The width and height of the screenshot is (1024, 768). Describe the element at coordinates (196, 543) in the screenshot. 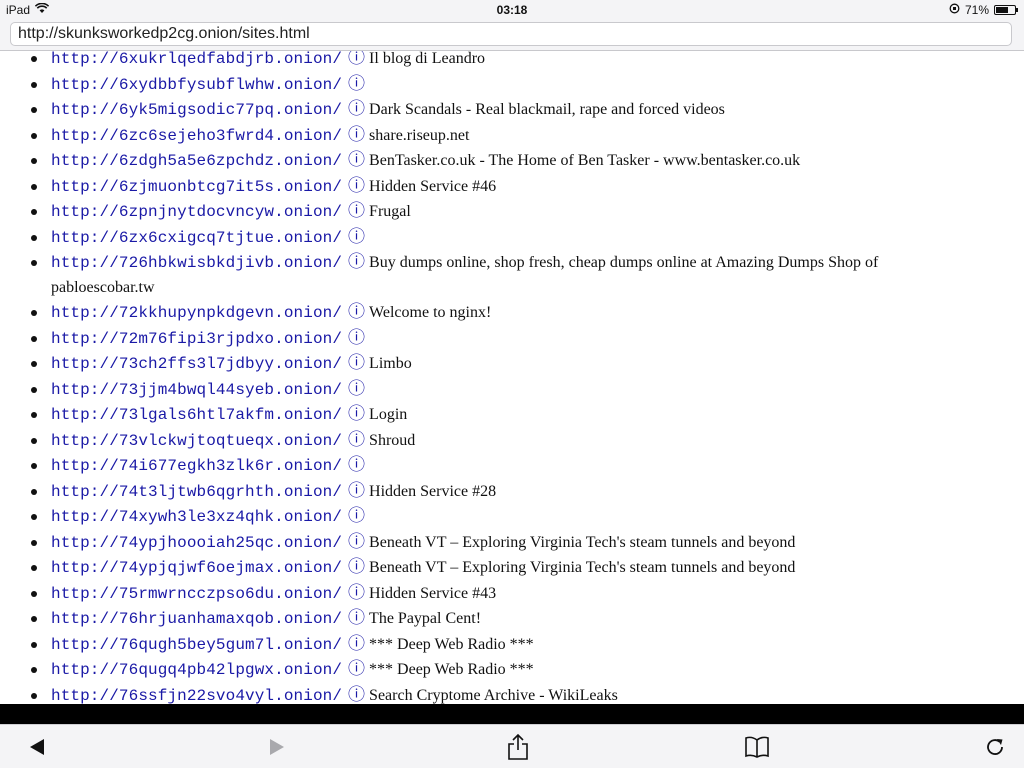

I see `onion-link: http://74ypjhoooiah25qc.onion/` at that location.